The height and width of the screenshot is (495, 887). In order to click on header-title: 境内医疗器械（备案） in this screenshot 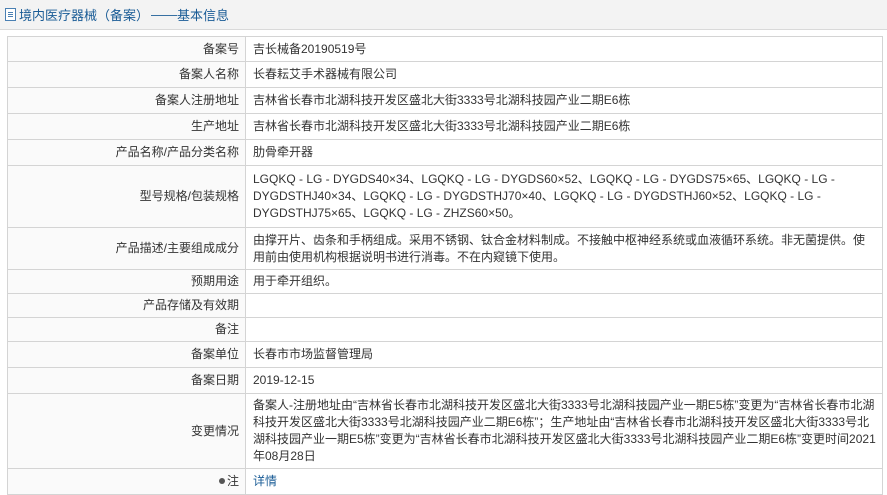, I will do `click(84, 15)`.